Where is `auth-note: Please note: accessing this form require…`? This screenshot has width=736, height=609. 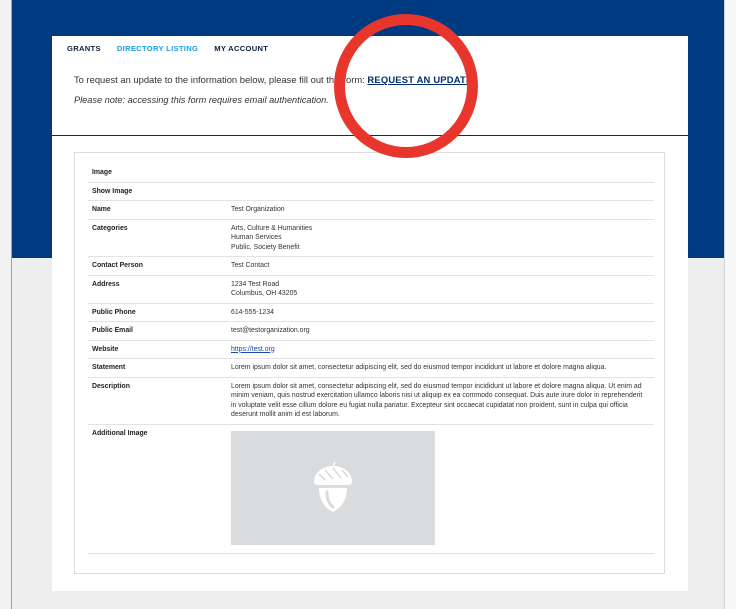
auth-note: Please note: accessing this form require… is located at coordinates (201, 100).